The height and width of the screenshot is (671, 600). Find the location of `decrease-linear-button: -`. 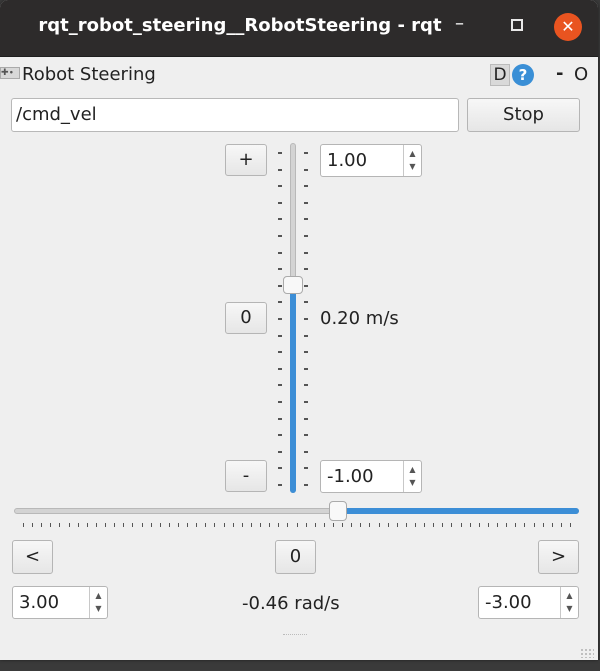

decrease-linear-button: - is located at coordinates (246, 476).